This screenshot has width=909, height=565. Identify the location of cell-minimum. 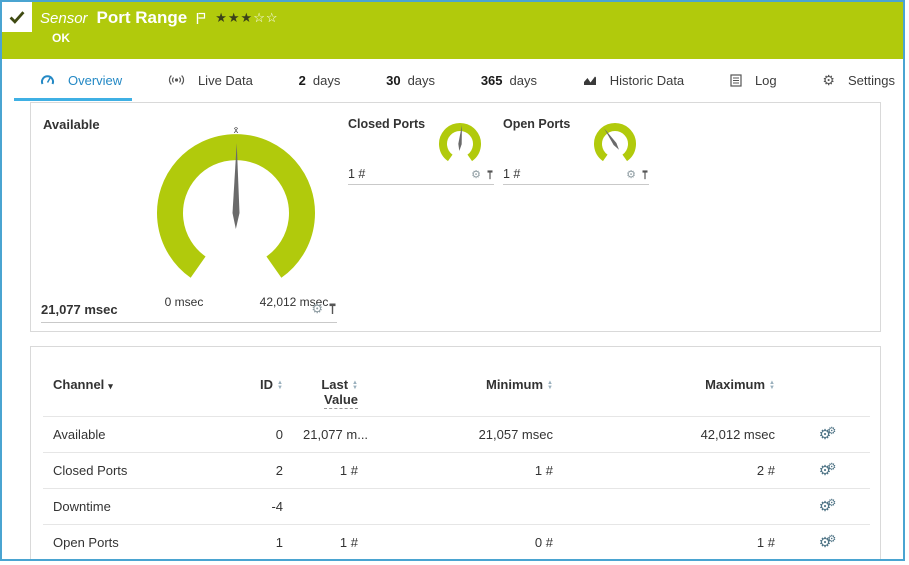
(465, 506).